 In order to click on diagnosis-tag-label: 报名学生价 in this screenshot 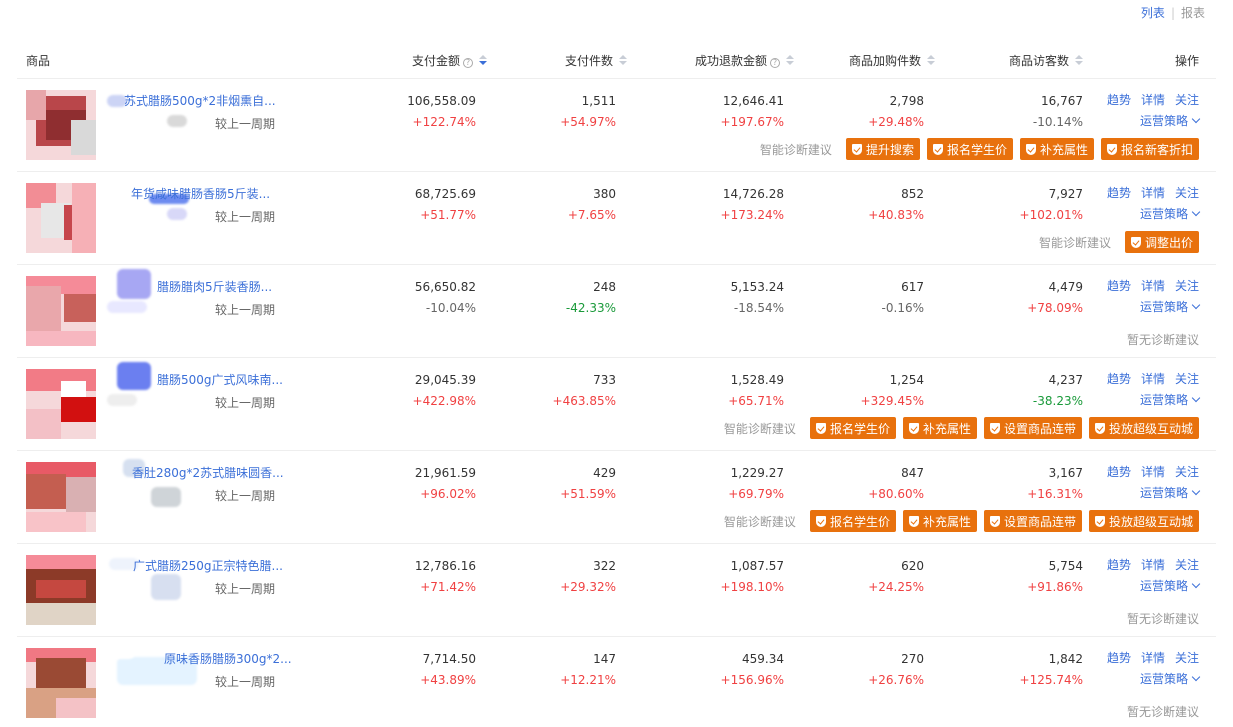, I will do `click(859, 428)`.